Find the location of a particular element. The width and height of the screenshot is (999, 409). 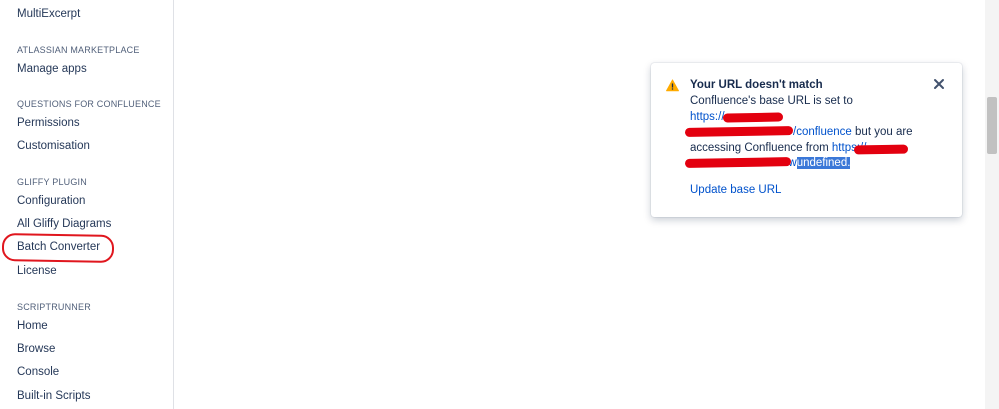

sidebar-item-browse: Browse is located at coordinates (36, 349).